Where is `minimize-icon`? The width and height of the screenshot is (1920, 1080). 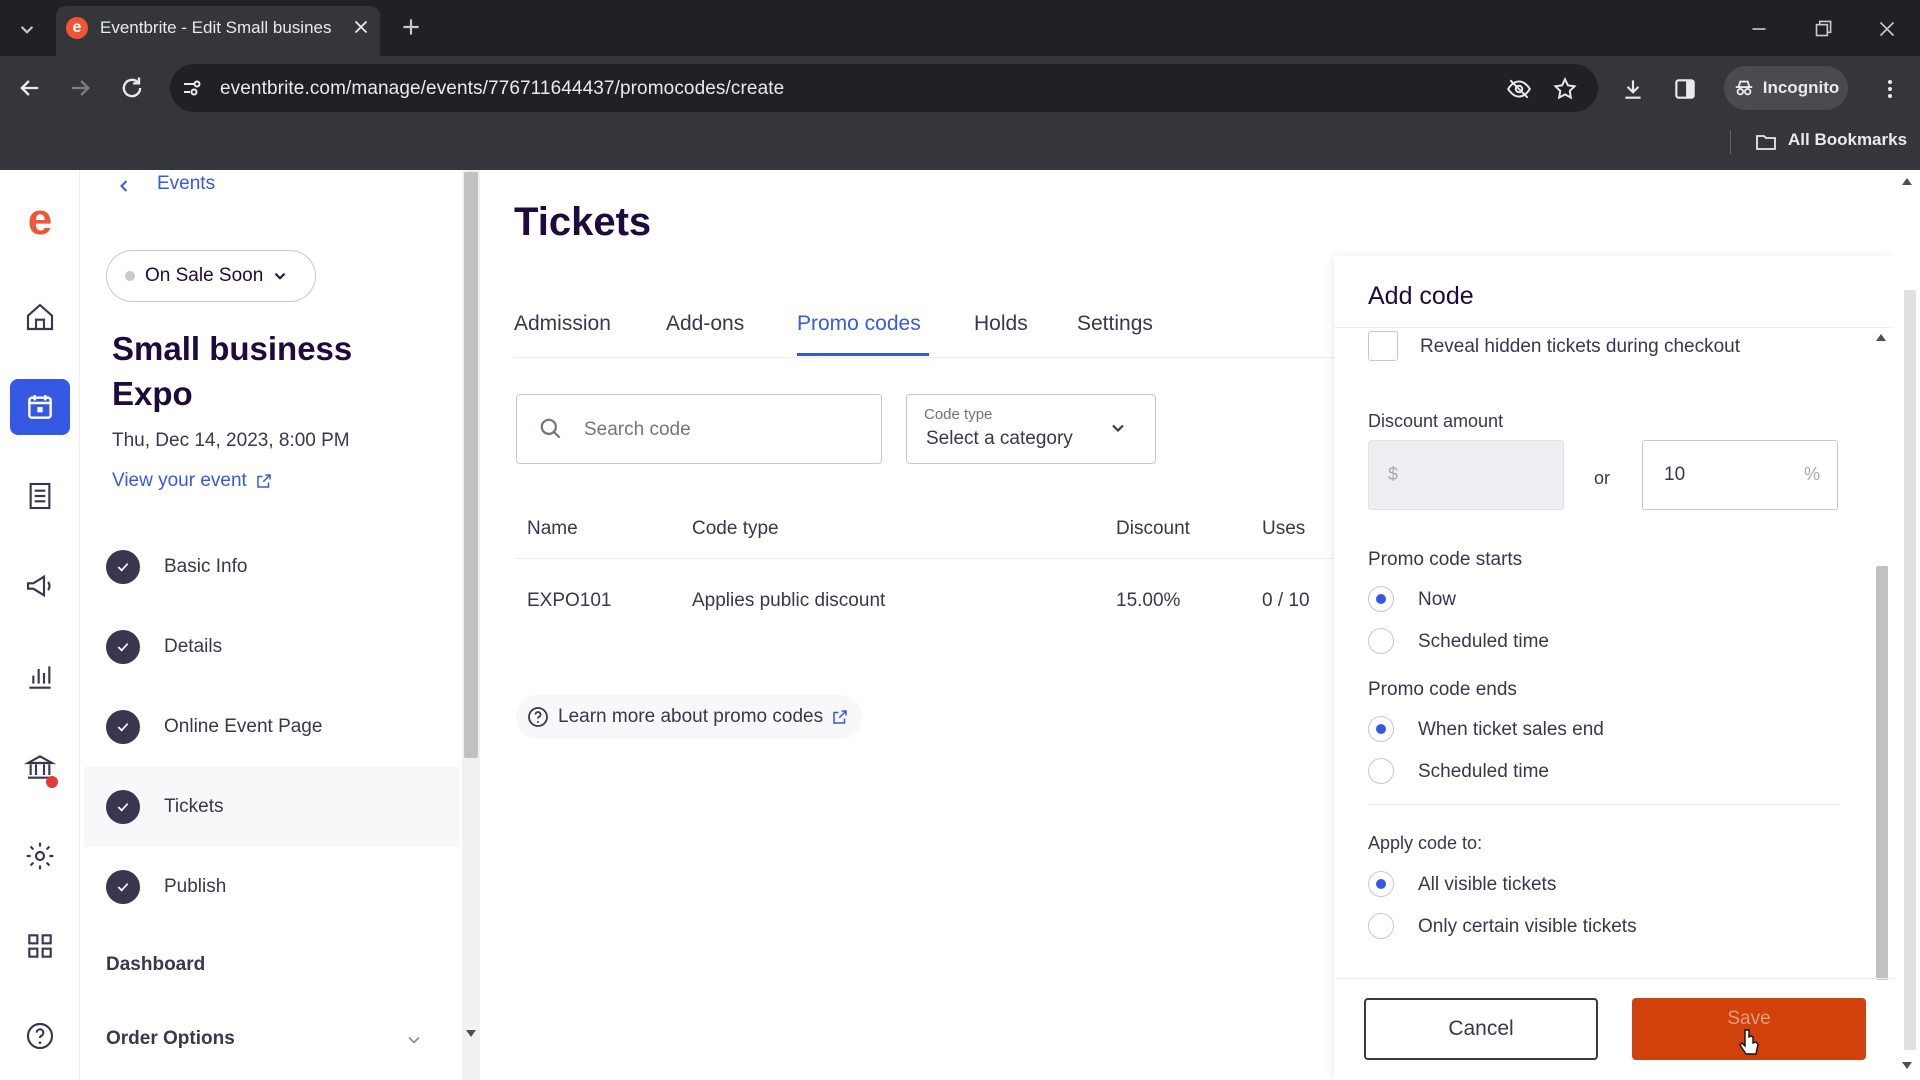 minimize-icon is located at coordinates (1759, 29).